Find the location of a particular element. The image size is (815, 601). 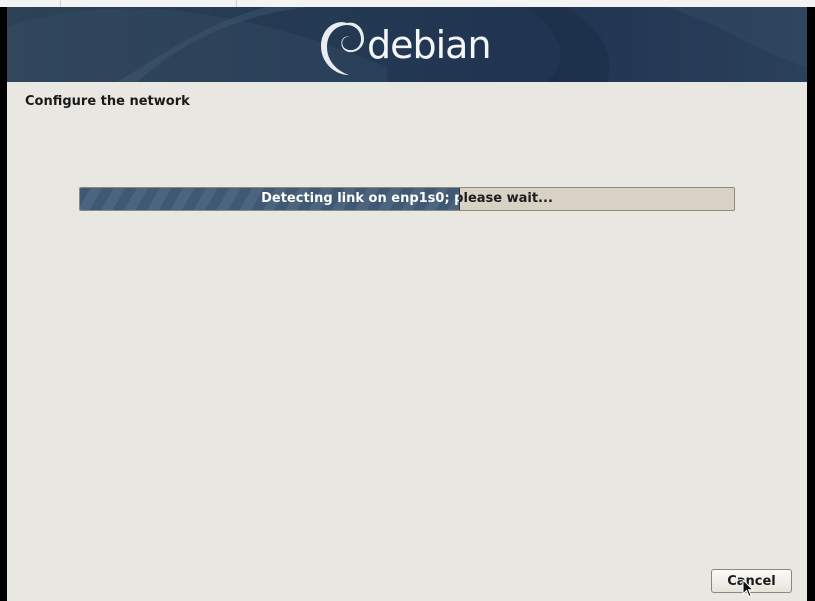

debian-swirl-logo-icon is located at coordinates (342, 48).